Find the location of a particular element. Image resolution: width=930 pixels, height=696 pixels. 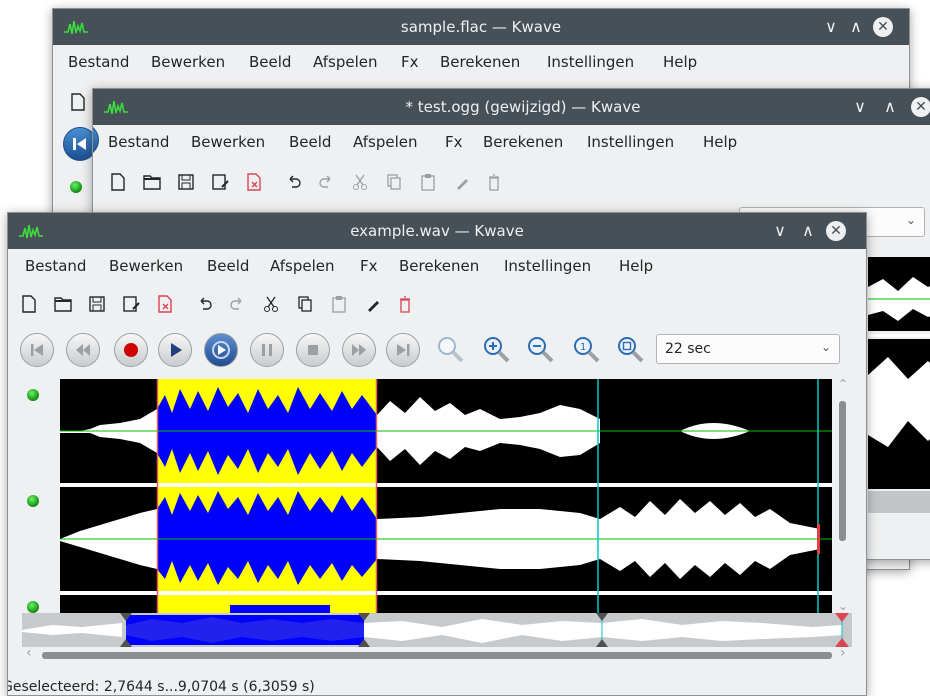

rewind-button is located at coordinates (83, 350).